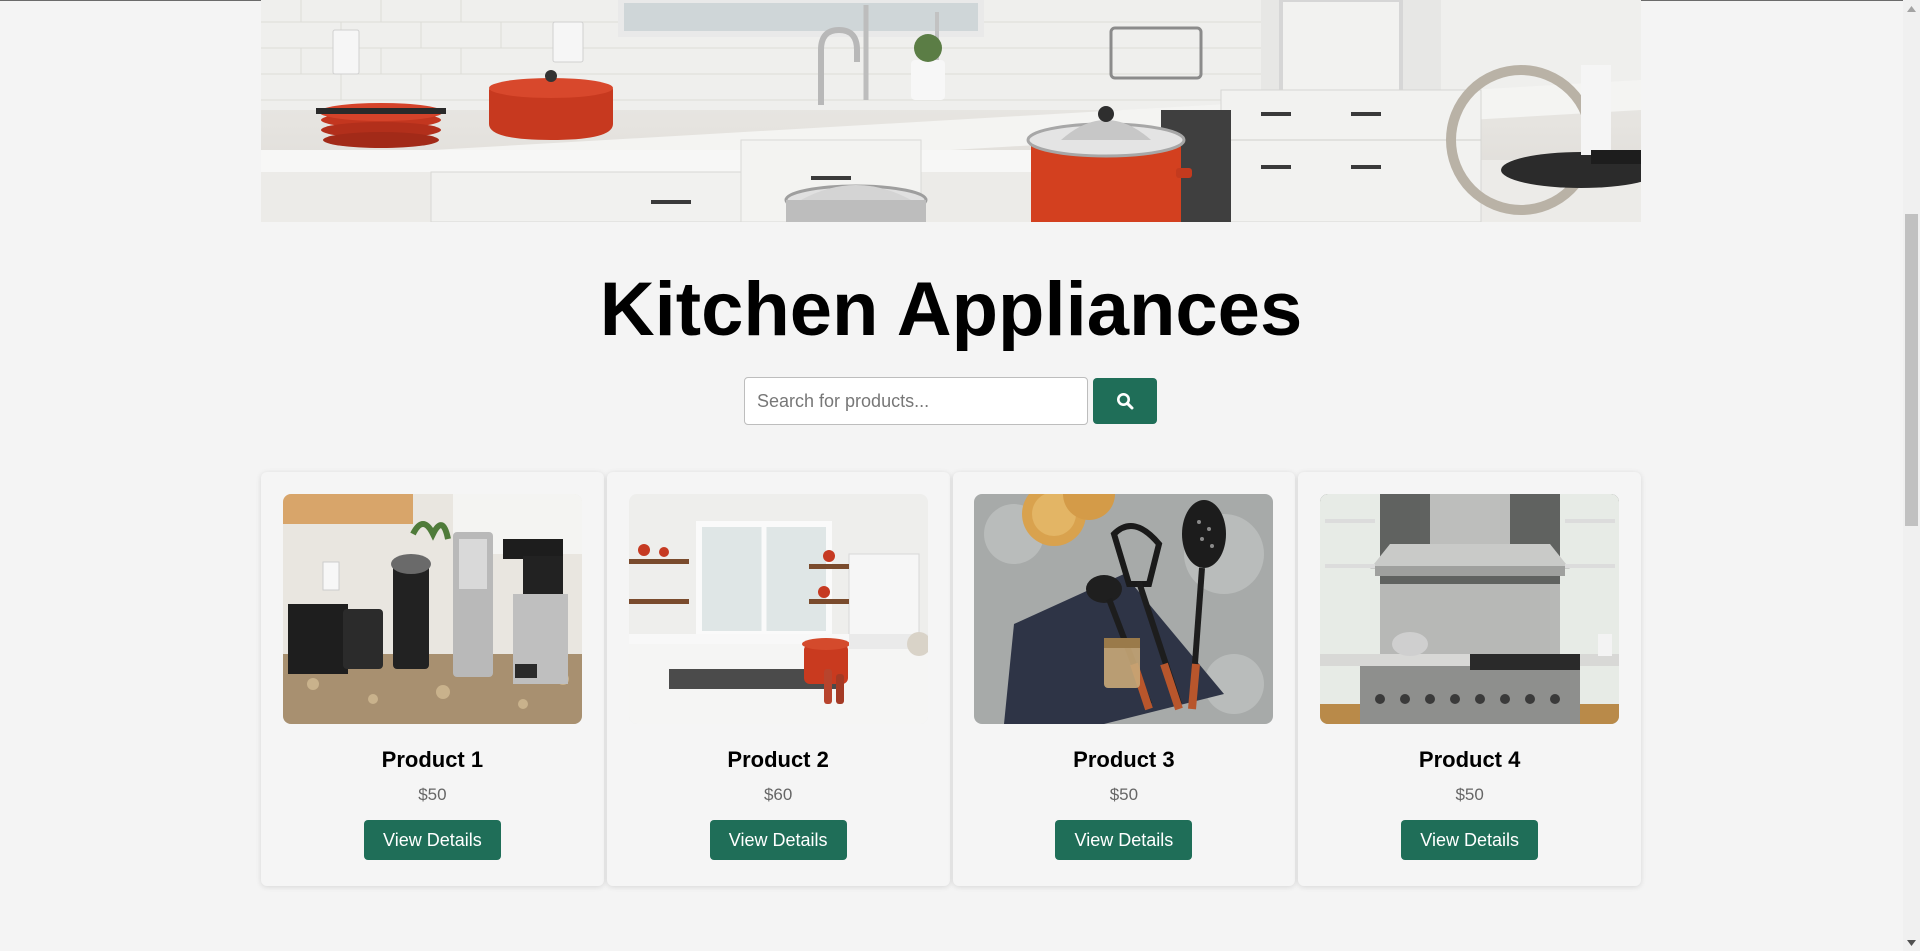  Describe the element at coordinates (778, 759) in the screenshot. I see `product-title: Product 2` at that location.